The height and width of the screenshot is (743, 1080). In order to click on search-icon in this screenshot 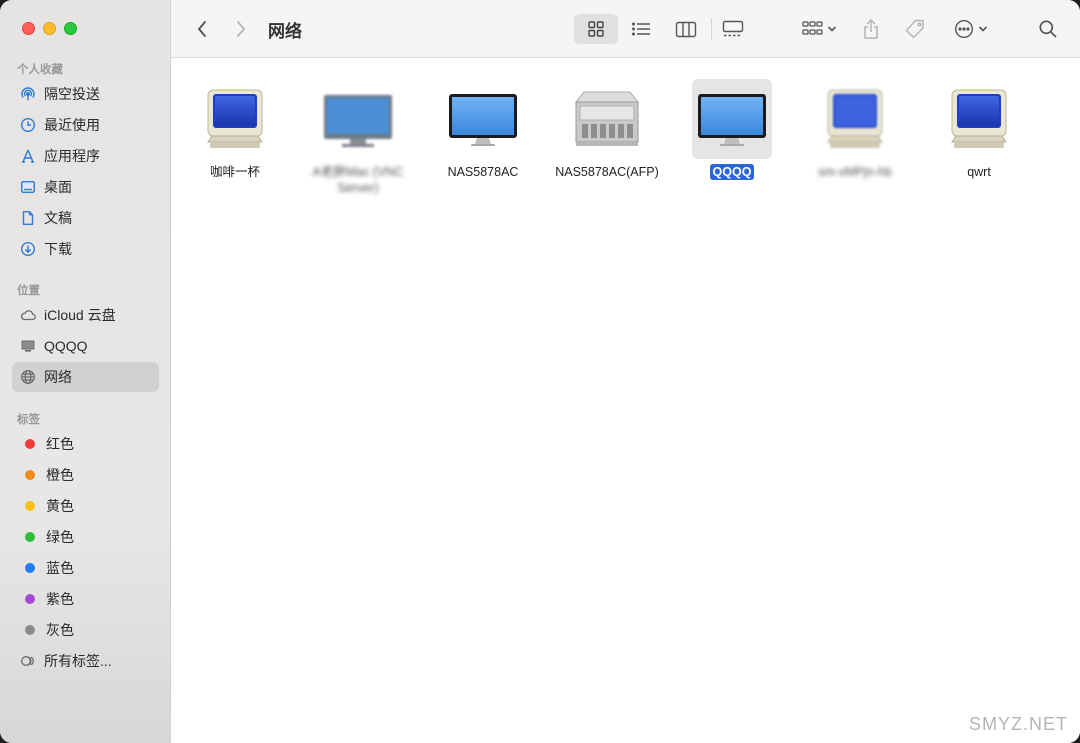, I will do `click(1048, 29)`.